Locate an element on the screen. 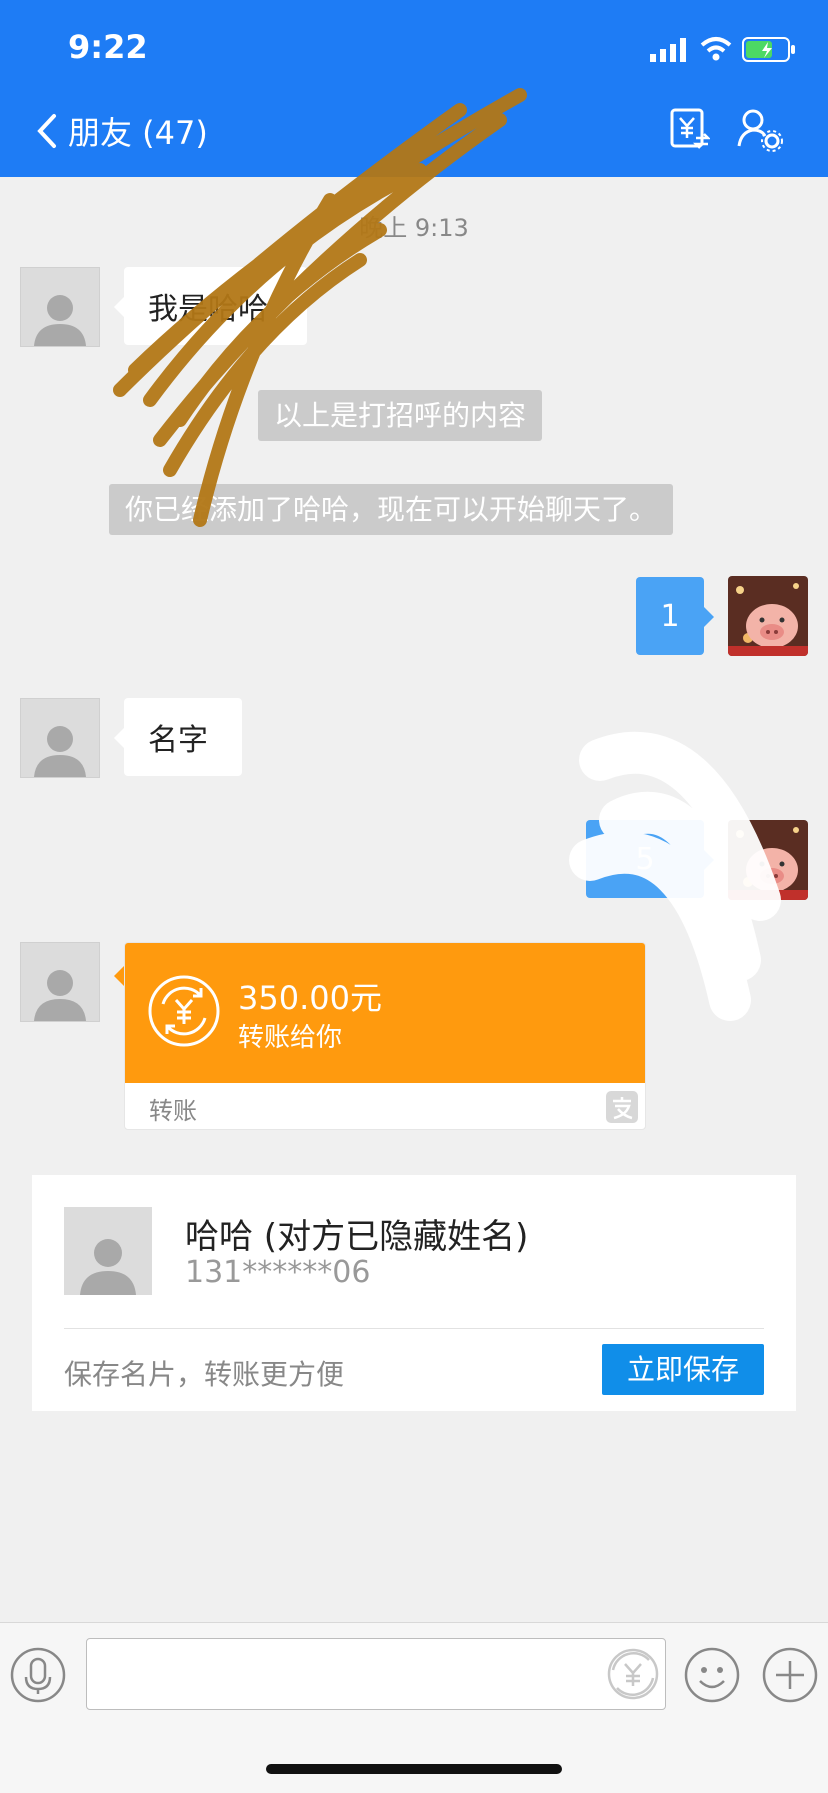 The image size is (828, 1793). save-contact-button: 立即保存 is located at coordinates (683, 1369).